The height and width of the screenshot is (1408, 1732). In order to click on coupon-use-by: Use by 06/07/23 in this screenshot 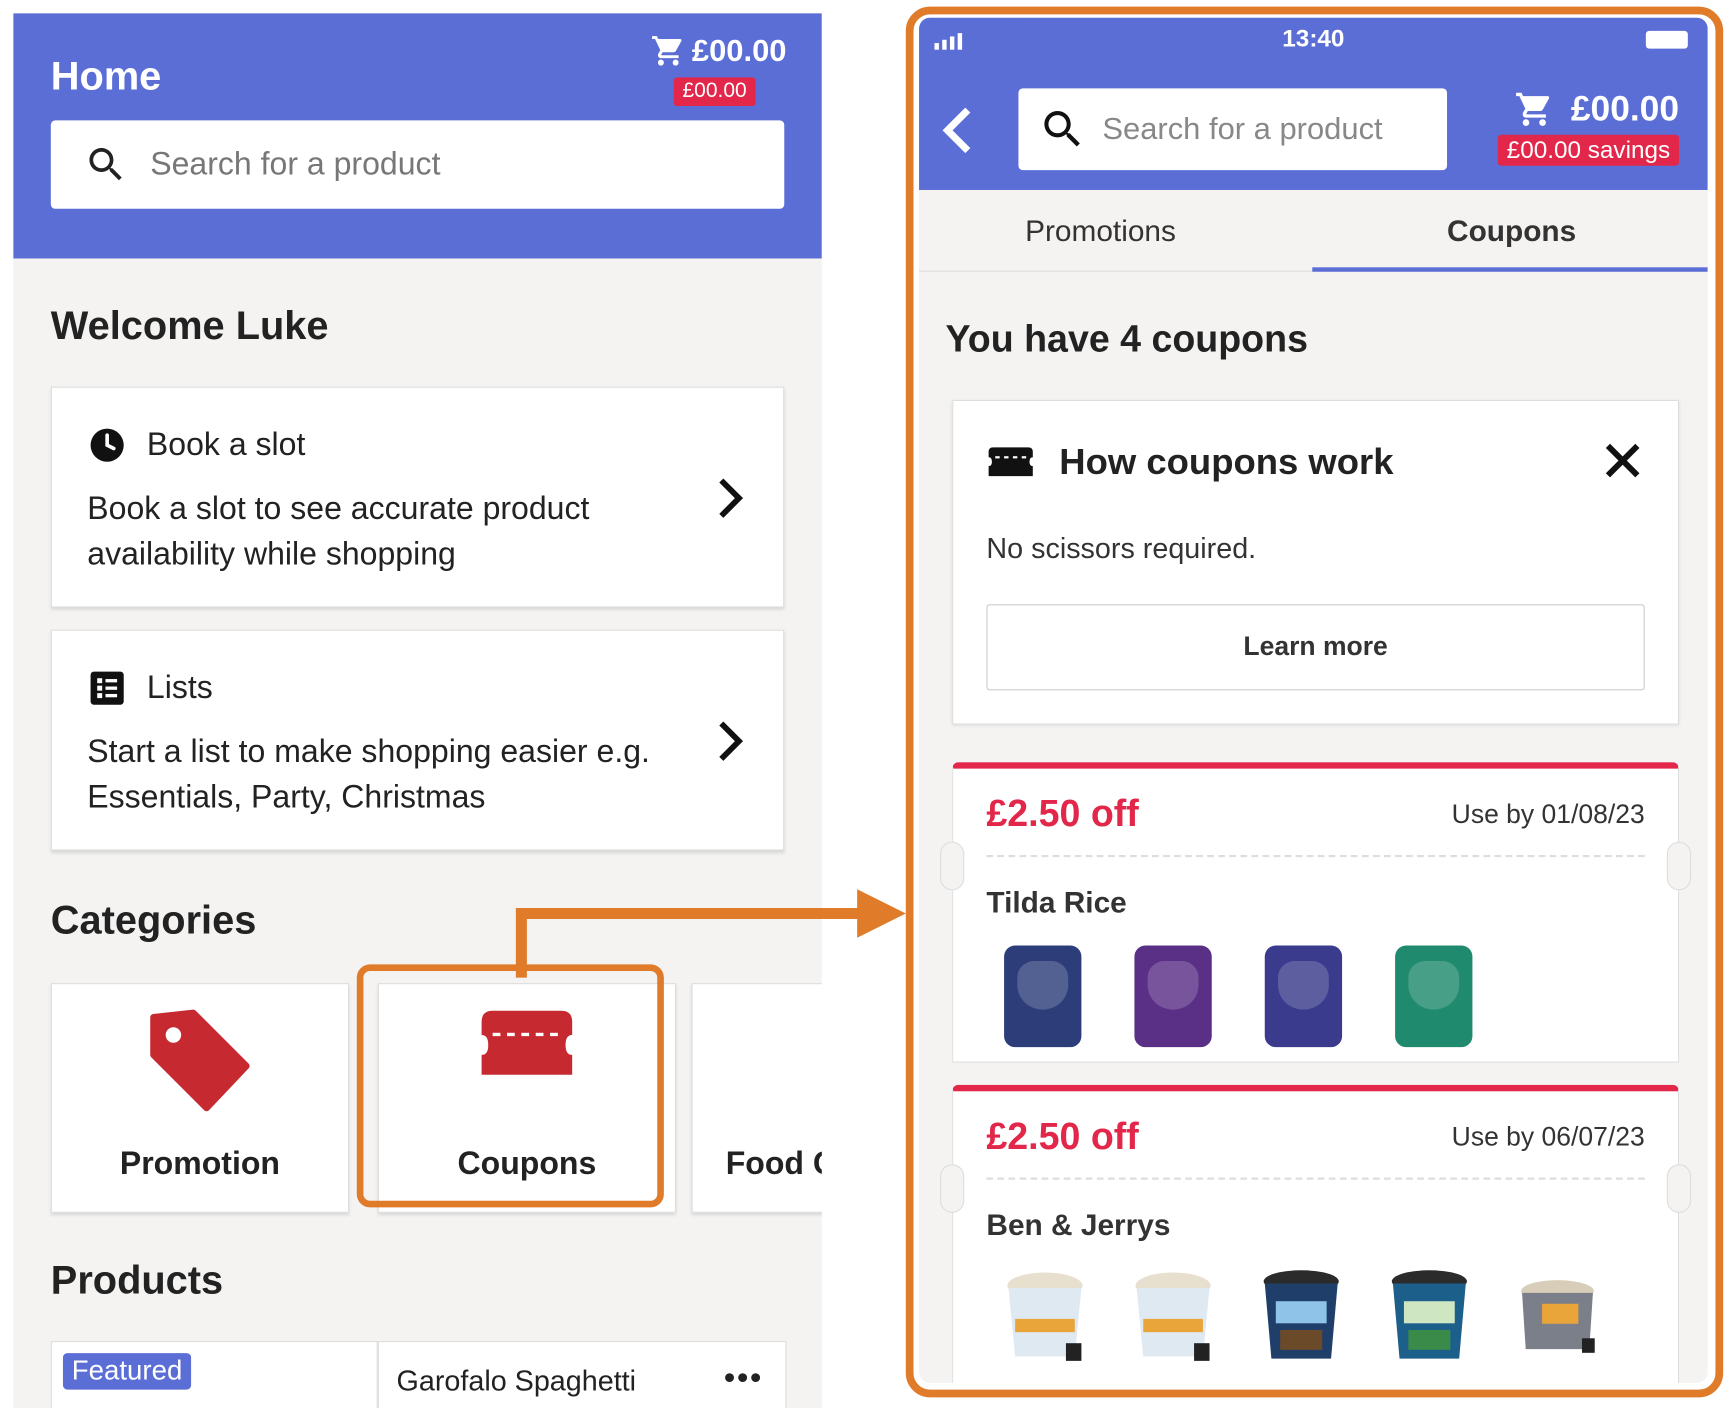, I will do `click(1548, 1137)`.